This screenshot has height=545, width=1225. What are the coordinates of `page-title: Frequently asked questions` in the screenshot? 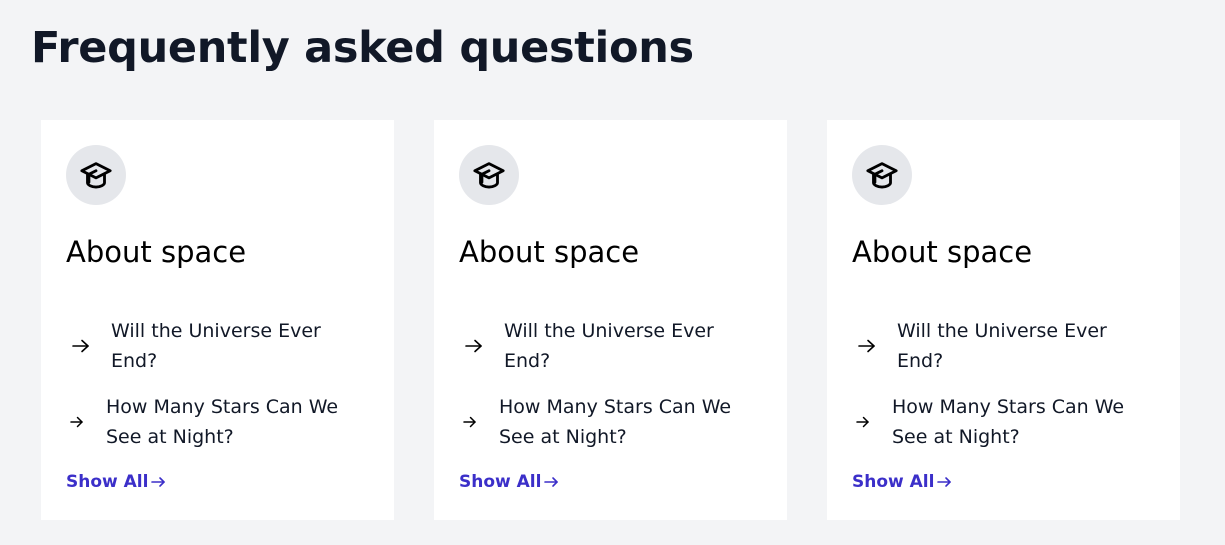 It's located at (362, 48).